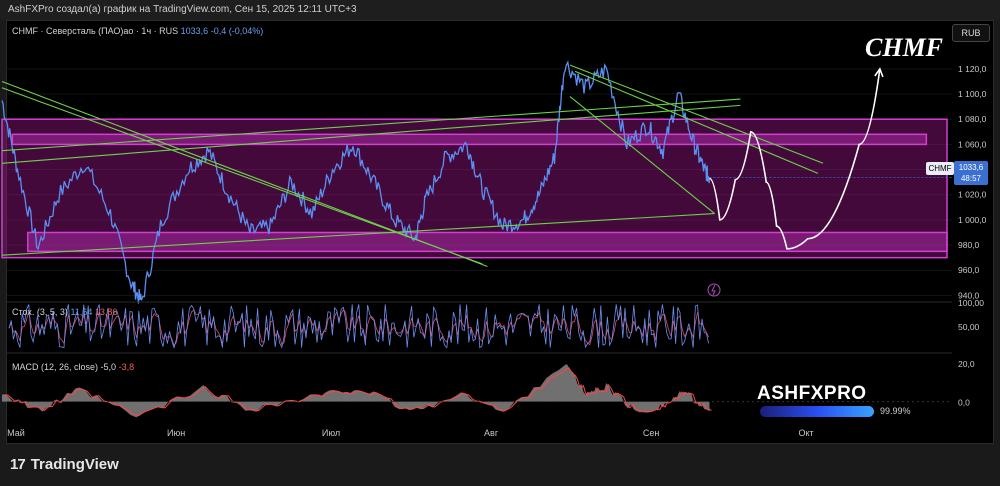  I want to click on bar-countdown: 48:57, so click(971, 178).